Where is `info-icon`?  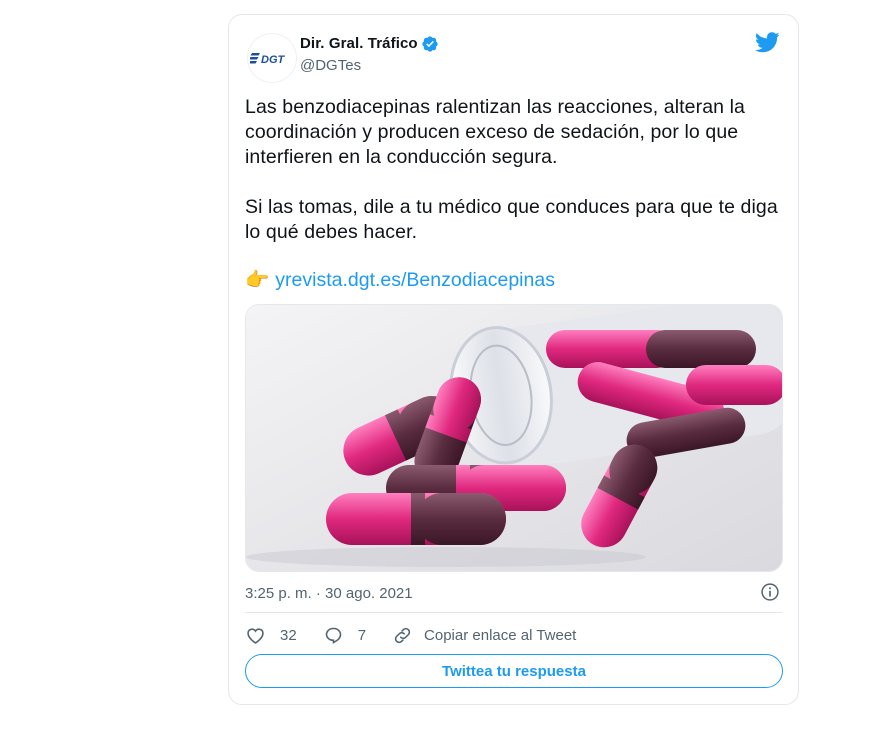
info-icon is located at coordinates (770, 592).